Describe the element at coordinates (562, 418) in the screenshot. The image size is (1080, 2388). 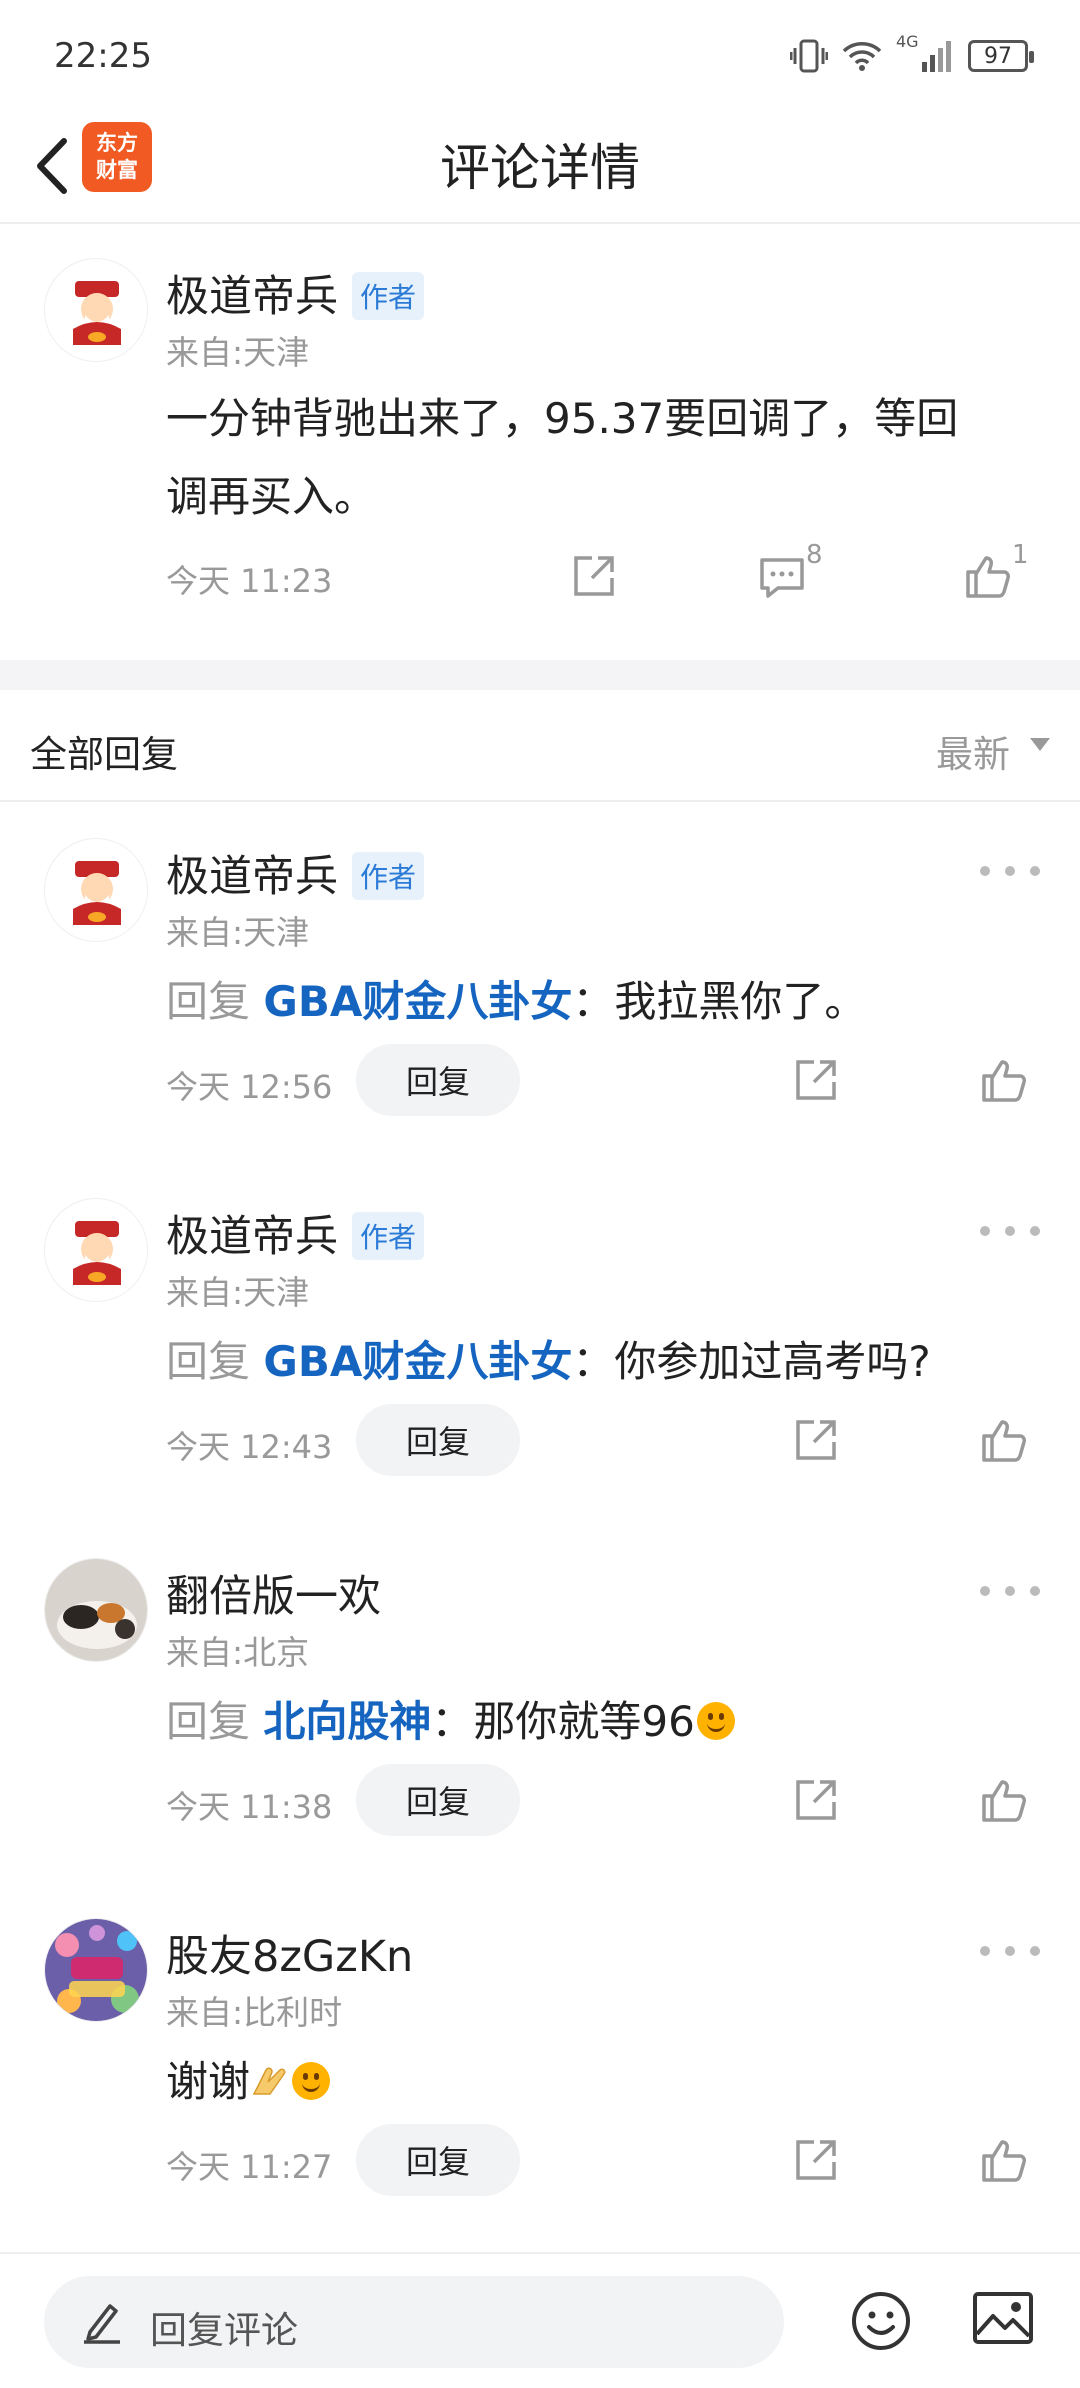
I see `post-content-line: 一分钟背驰出来了，95.37要回调了，等回` at that location.